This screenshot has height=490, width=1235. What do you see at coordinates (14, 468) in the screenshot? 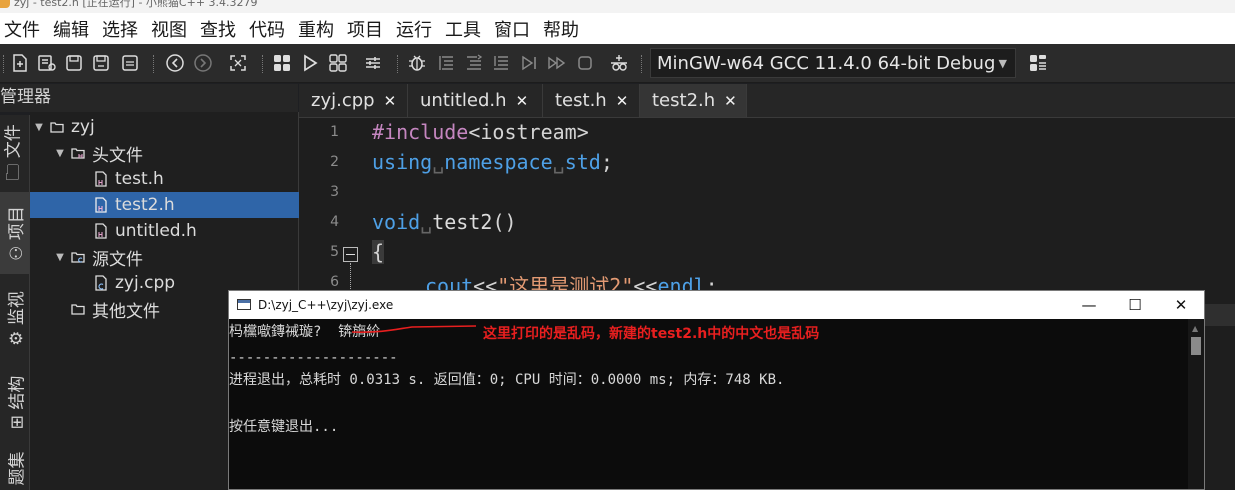
I see `rail-tab-problems: 题集` at bounding box center [14, 468].